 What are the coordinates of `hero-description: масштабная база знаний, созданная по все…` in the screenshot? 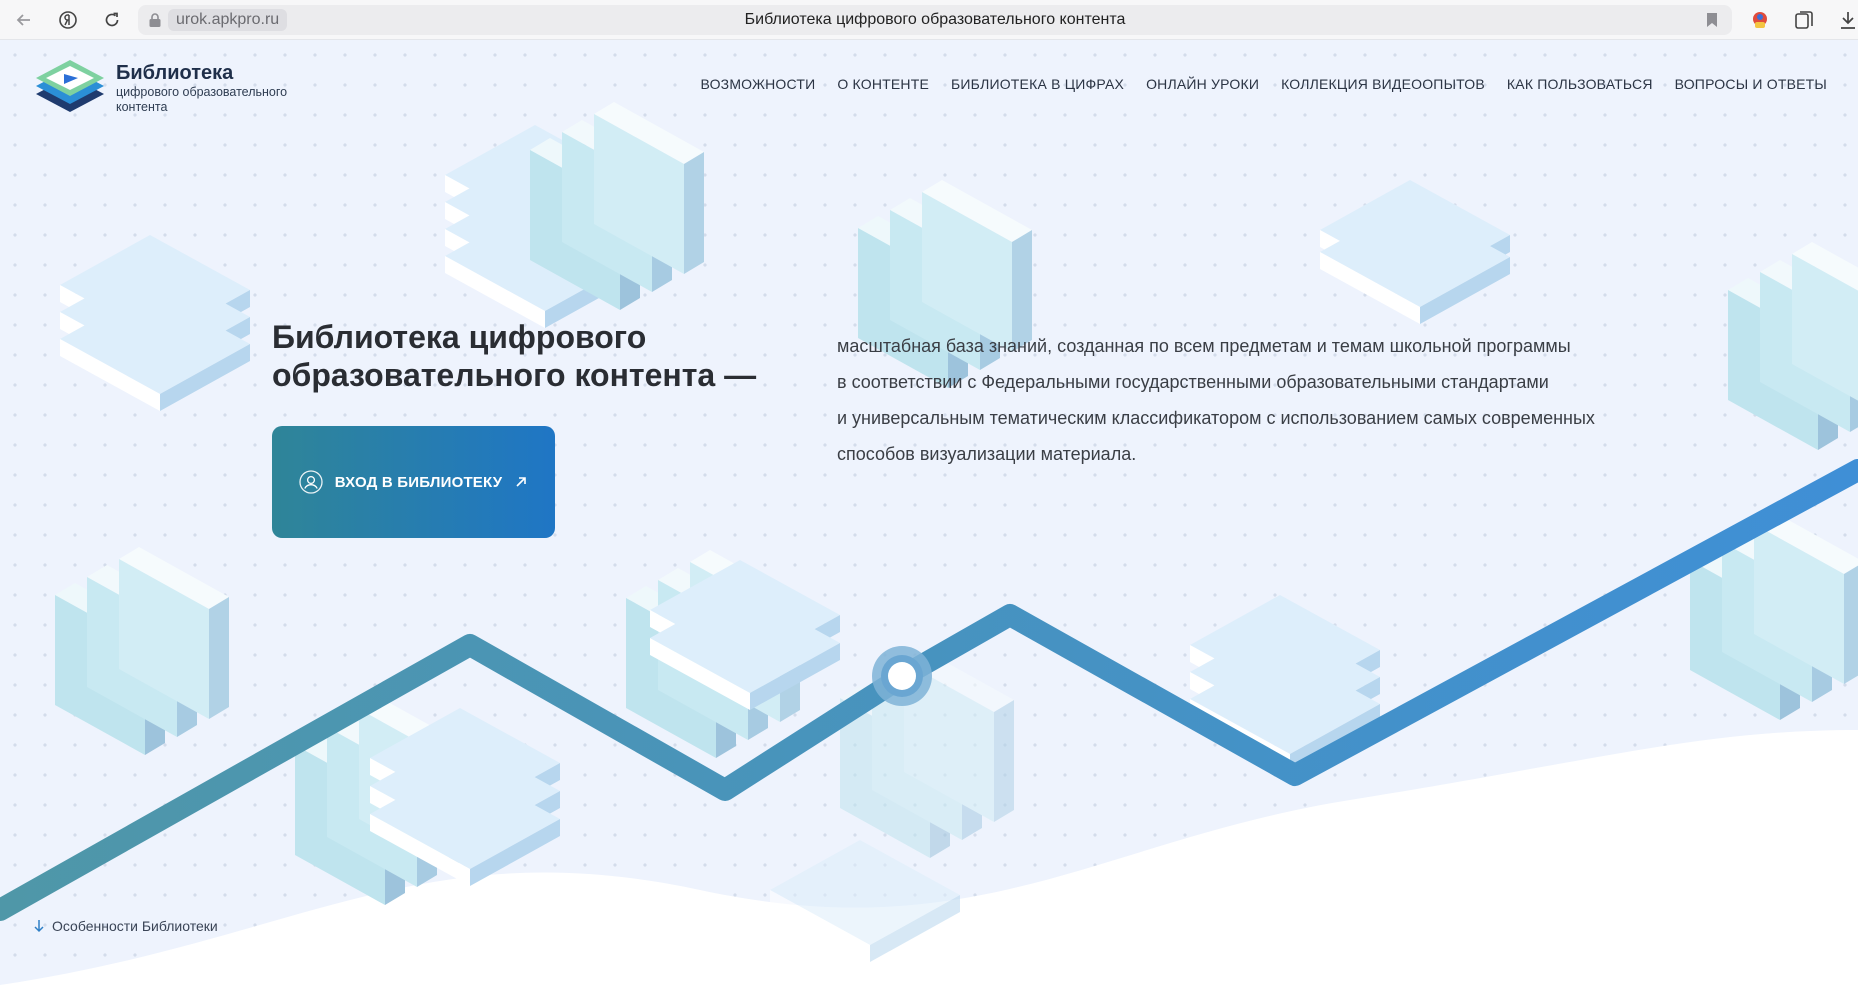 It's located at (1267, 400).